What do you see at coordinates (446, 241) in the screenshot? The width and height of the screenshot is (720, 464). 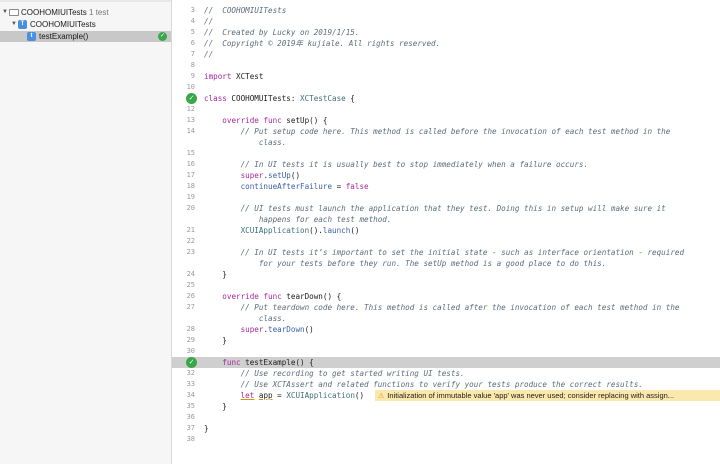 I see `code-line: 22` at bounding box center [446, 241].